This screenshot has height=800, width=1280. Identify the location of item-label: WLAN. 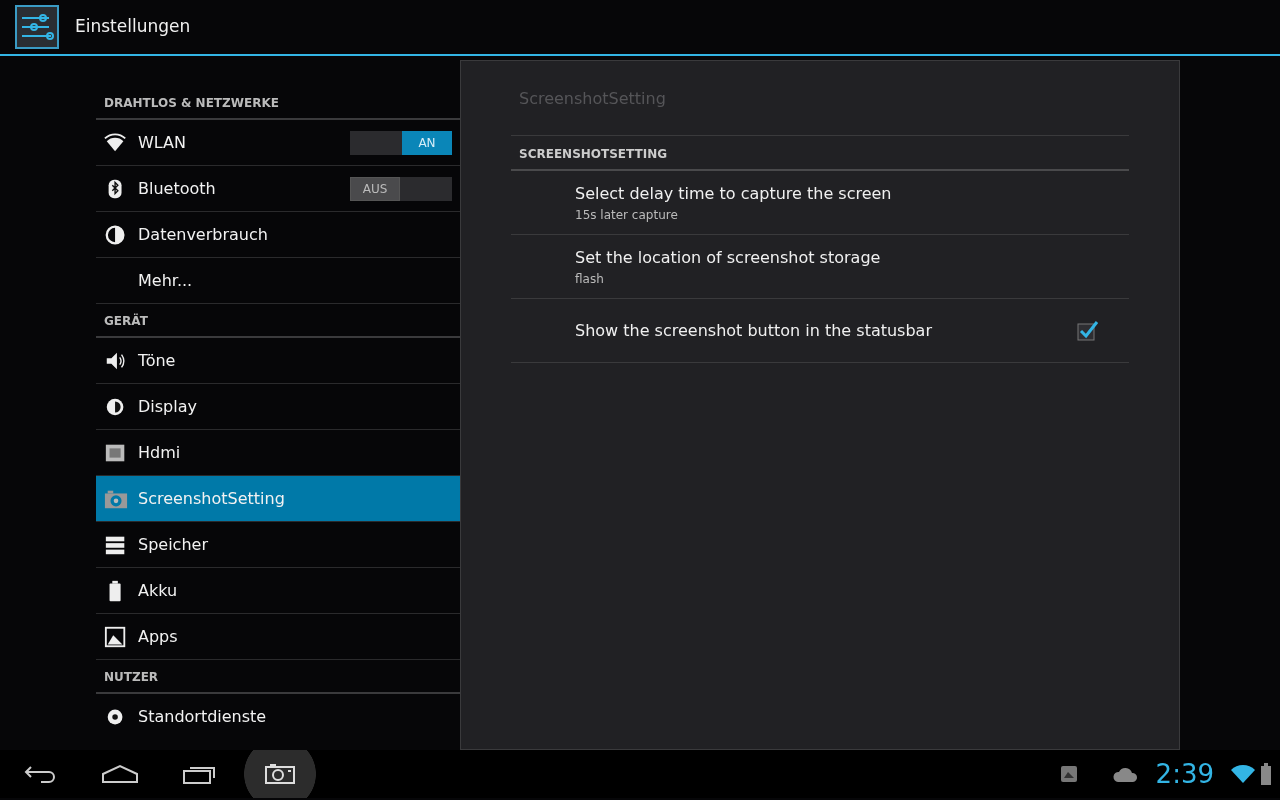
(162, 142).